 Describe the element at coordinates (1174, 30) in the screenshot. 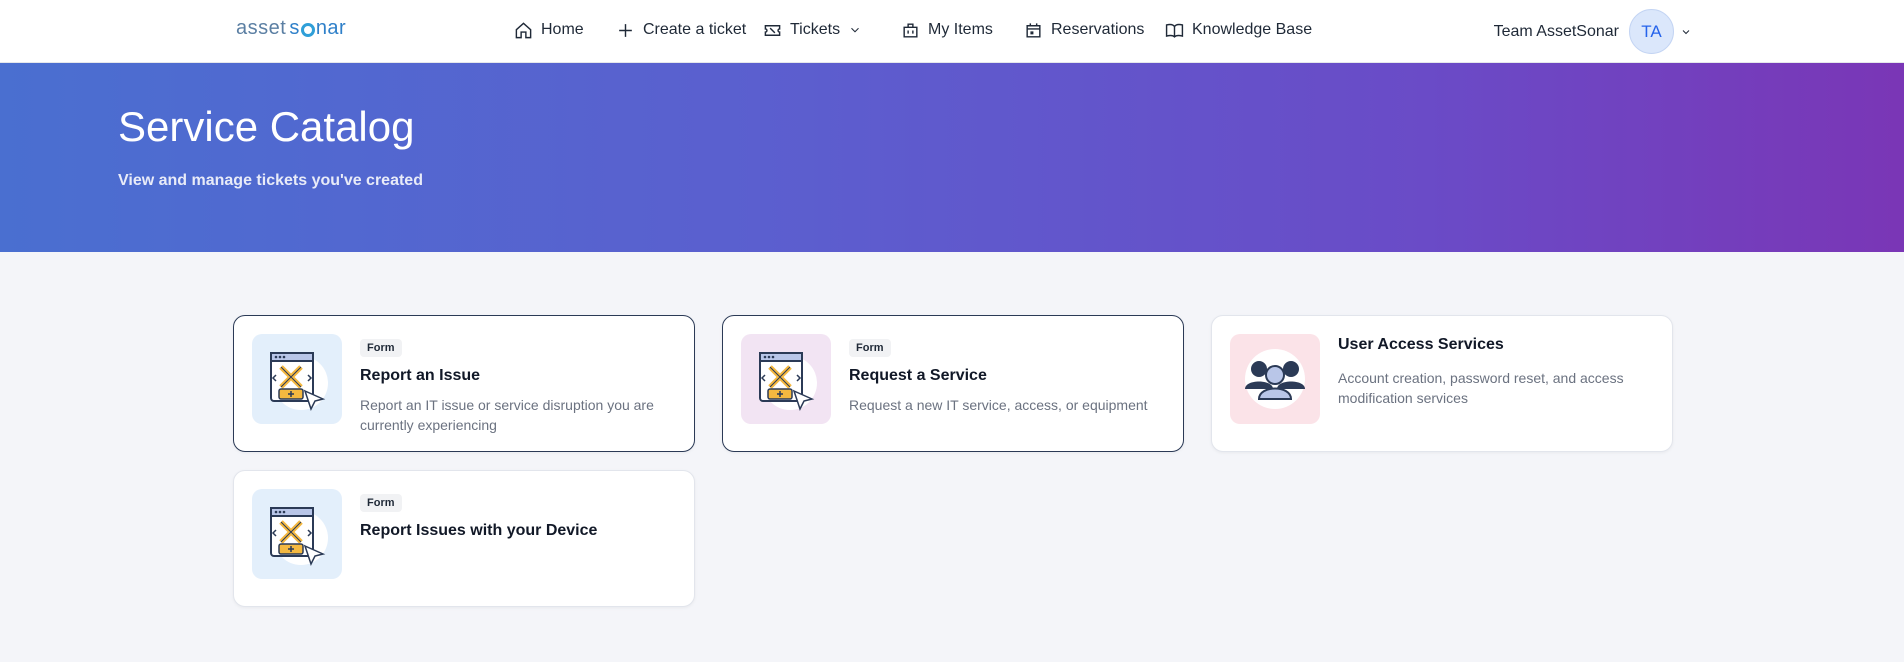

I see `book-icon` at that location.